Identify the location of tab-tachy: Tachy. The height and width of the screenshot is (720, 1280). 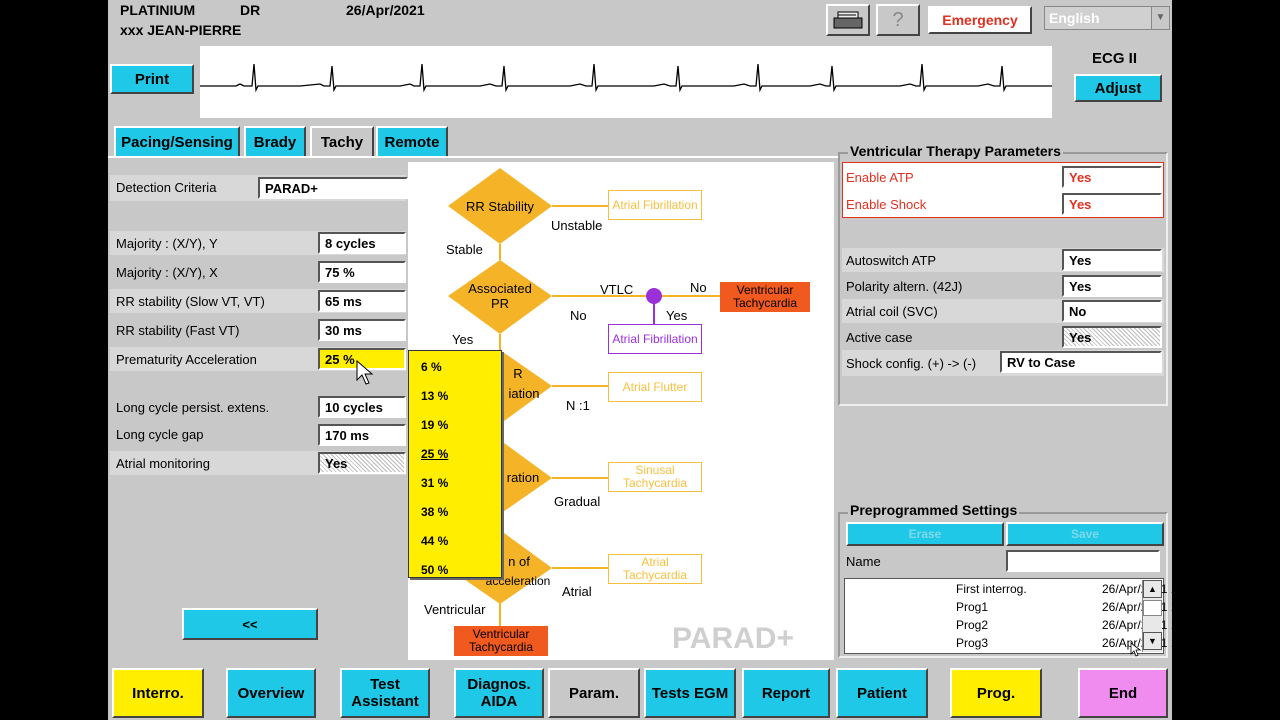
(342, 141).